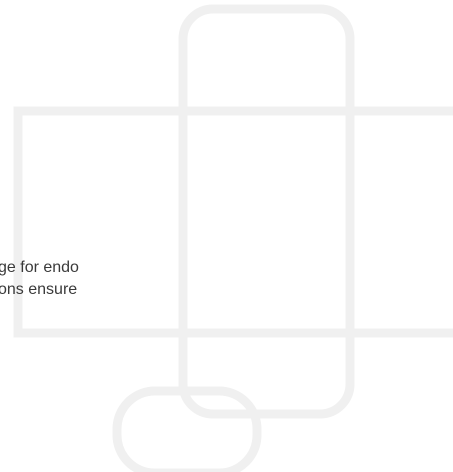  I want to click on body-text-line-1: ge for endo, so click(39, 267).